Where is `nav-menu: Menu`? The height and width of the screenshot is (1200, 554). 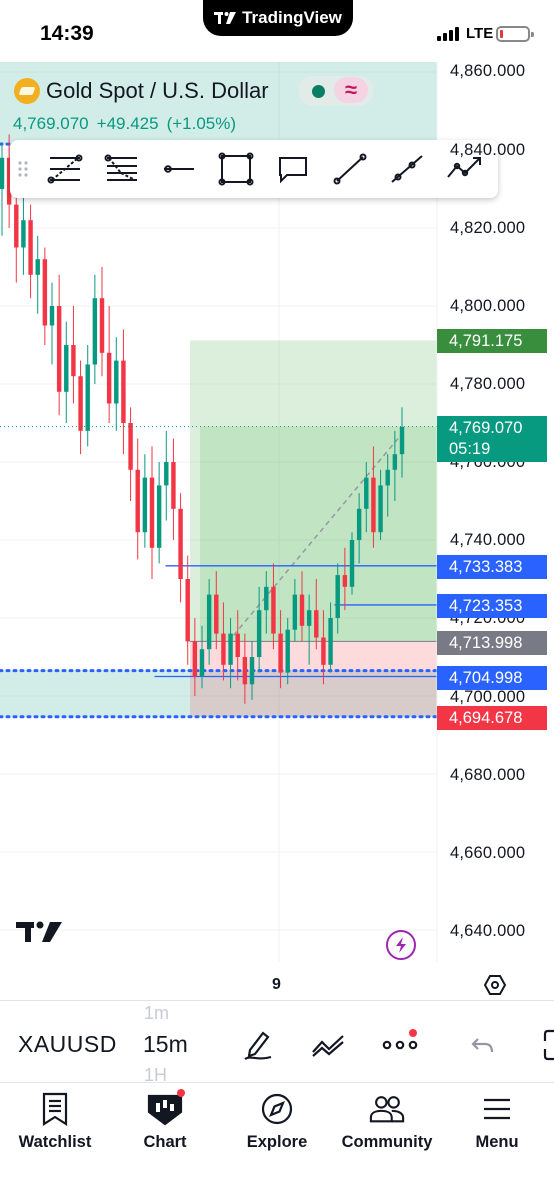
nav-menu: Menu is located at coordinates (497, 1126).